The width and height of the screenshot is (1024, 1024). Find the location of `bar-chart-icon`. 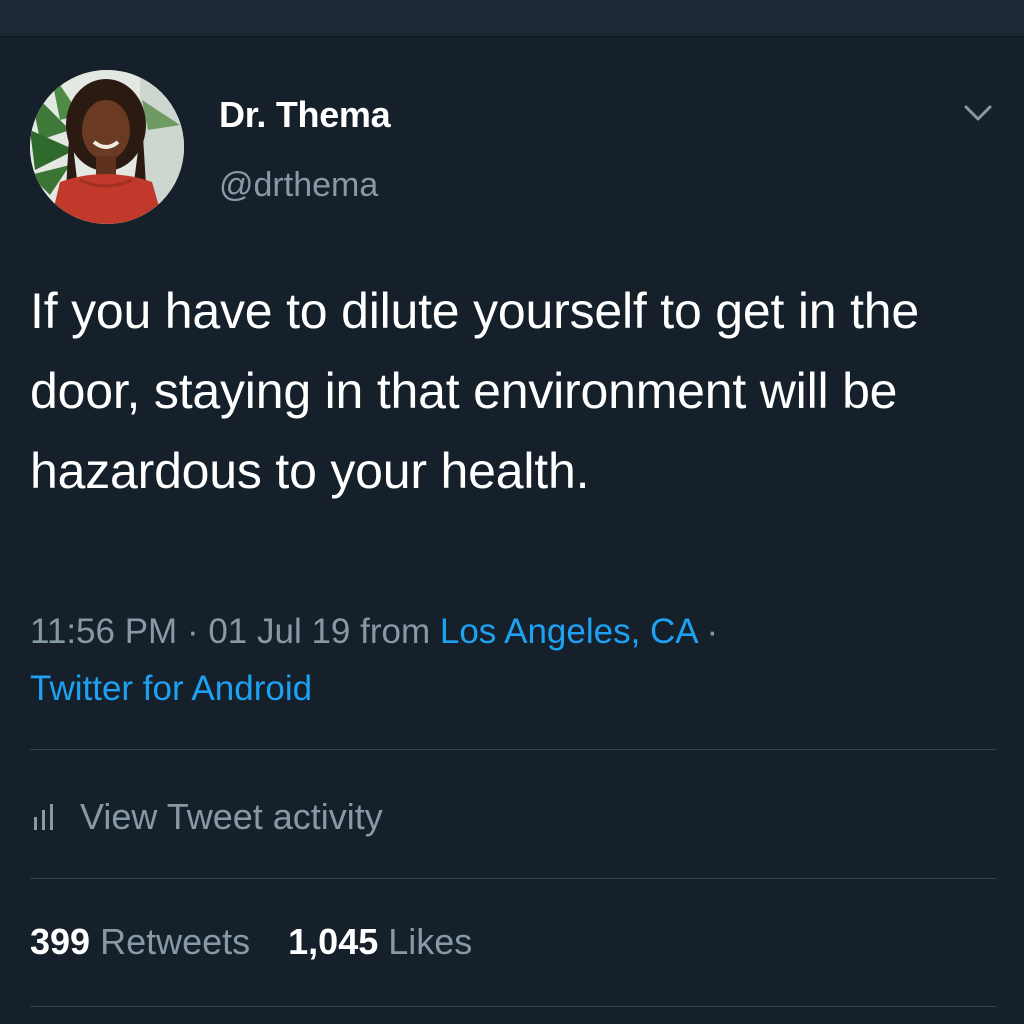

bar-chart-icon is located at coordinates (43, 817).